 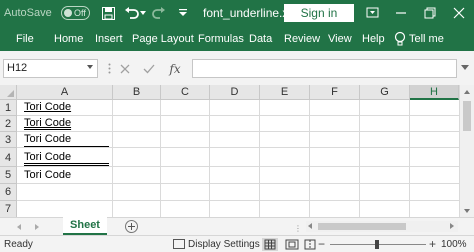 I want to click on zoom-slider-thumb, so click(x=377, y=244).